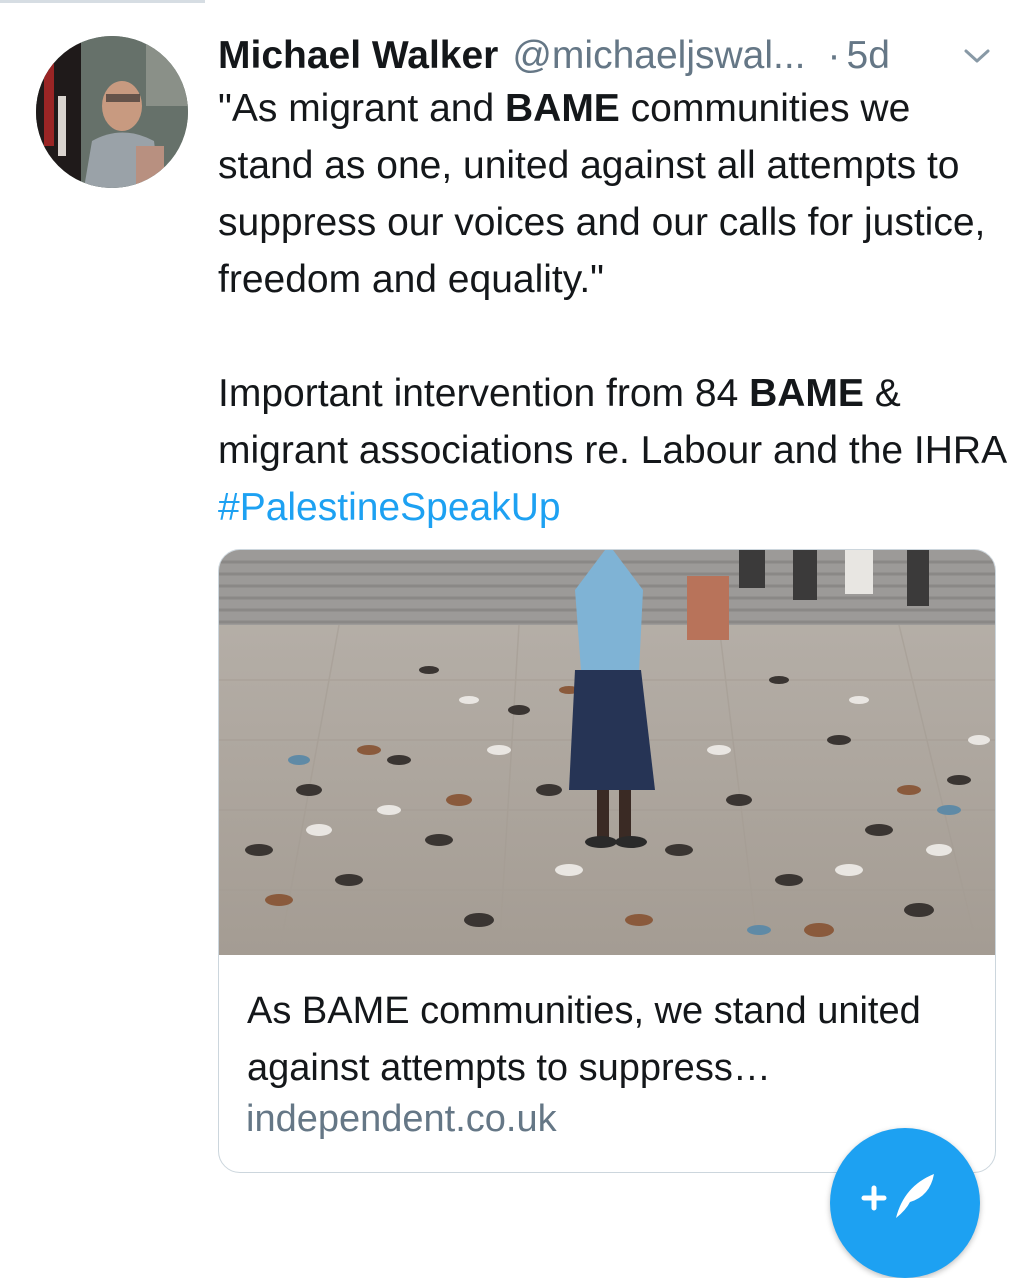 Image resolution: width=1019 pixels, height=1278 pixels. What do you see at coordinates (977, 56) in the screenshot?
I see `chevron-down-icon` at bounding box center [977, 56].